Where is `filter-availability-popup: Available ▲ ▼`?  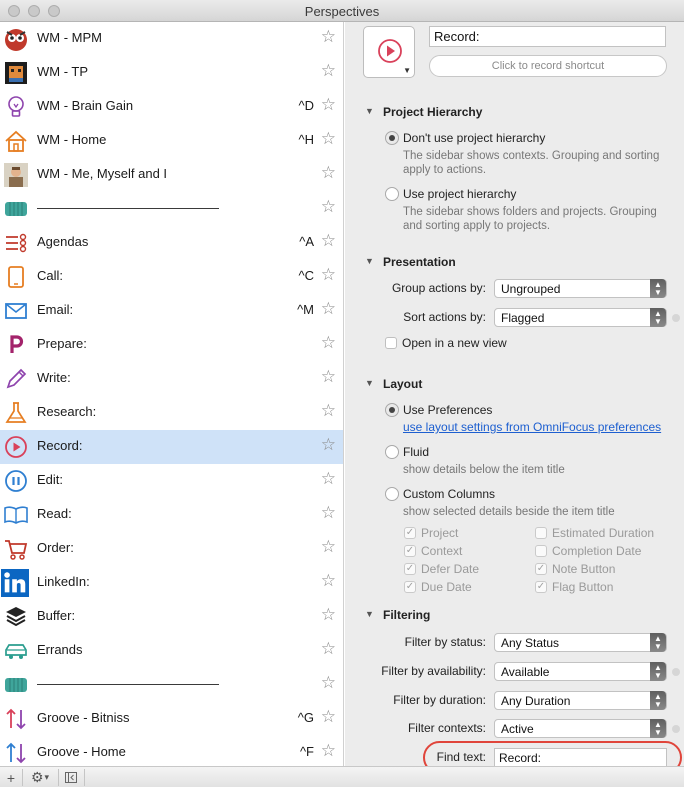
filter-availability-popup: Available ▲ ▼ is located at coordinates (580, 671).